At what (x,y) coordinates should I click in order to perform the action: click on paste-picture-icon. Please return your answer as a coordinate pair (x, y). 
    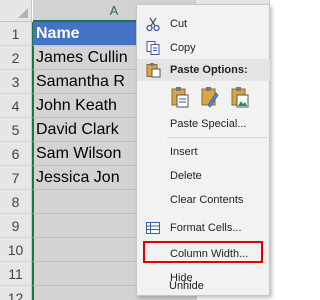
    Looking at the image, I should click on (240, 97).